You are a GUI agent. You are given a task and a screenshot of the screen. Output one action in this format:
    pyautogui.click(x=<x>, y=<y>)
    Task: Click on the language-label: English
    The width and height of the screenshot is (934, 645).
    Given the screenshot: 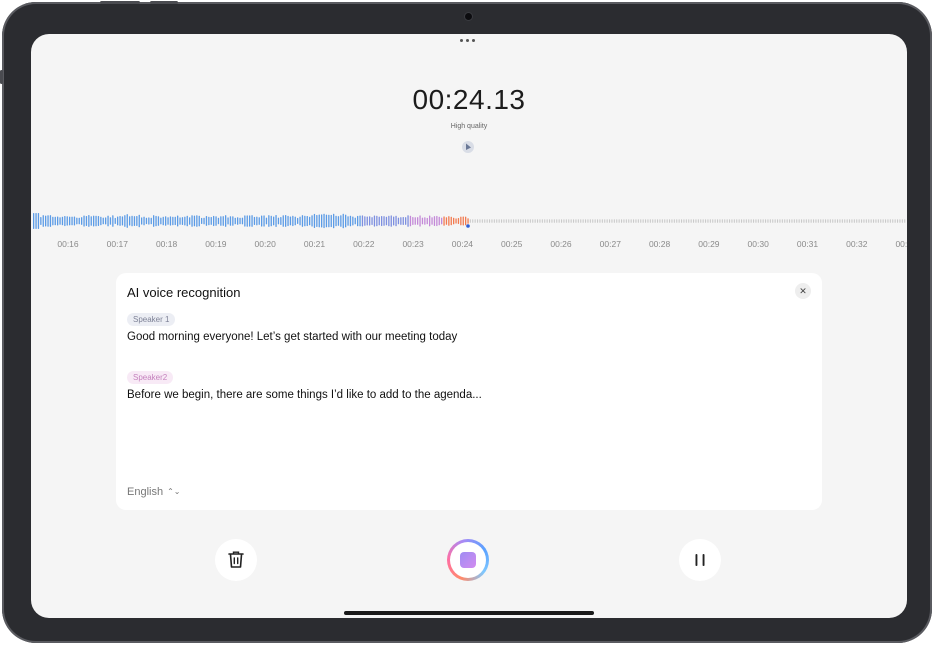 What is the action you would take?
    pyautogui.click(x=145, y=492)
    